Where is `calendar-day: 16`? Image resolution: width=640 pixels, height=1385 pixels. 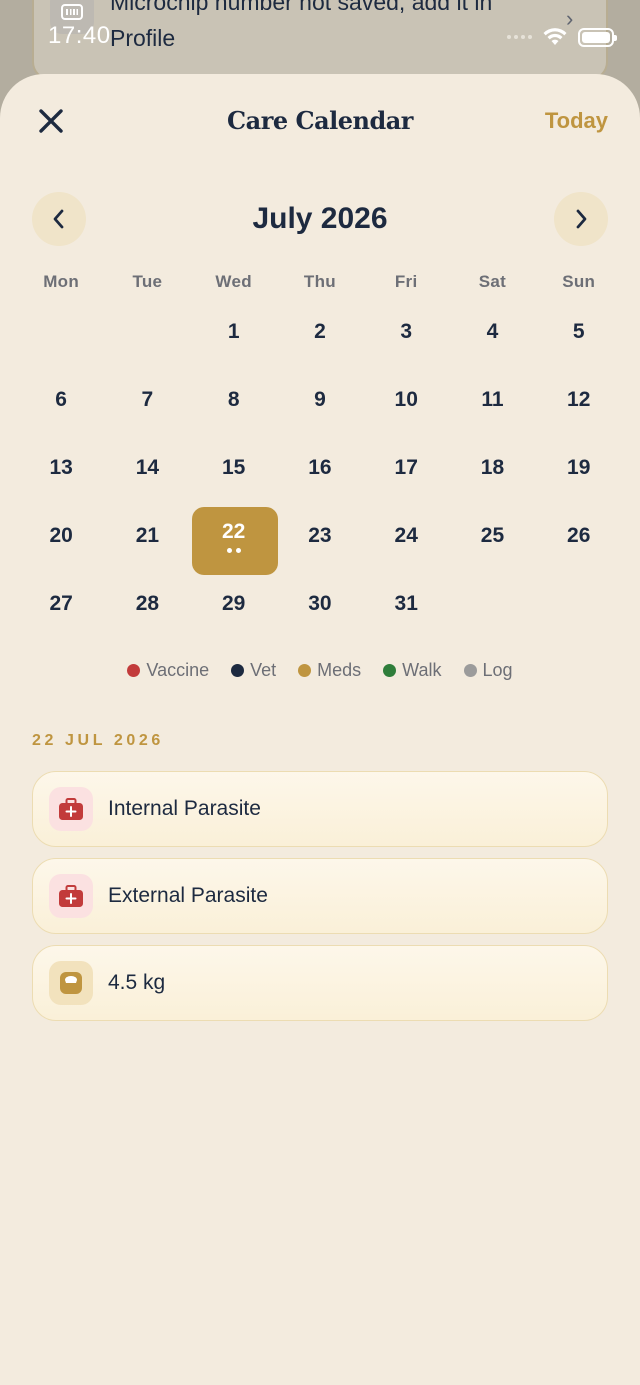
calendar-day: 16 is located at coordinates (320, 468).